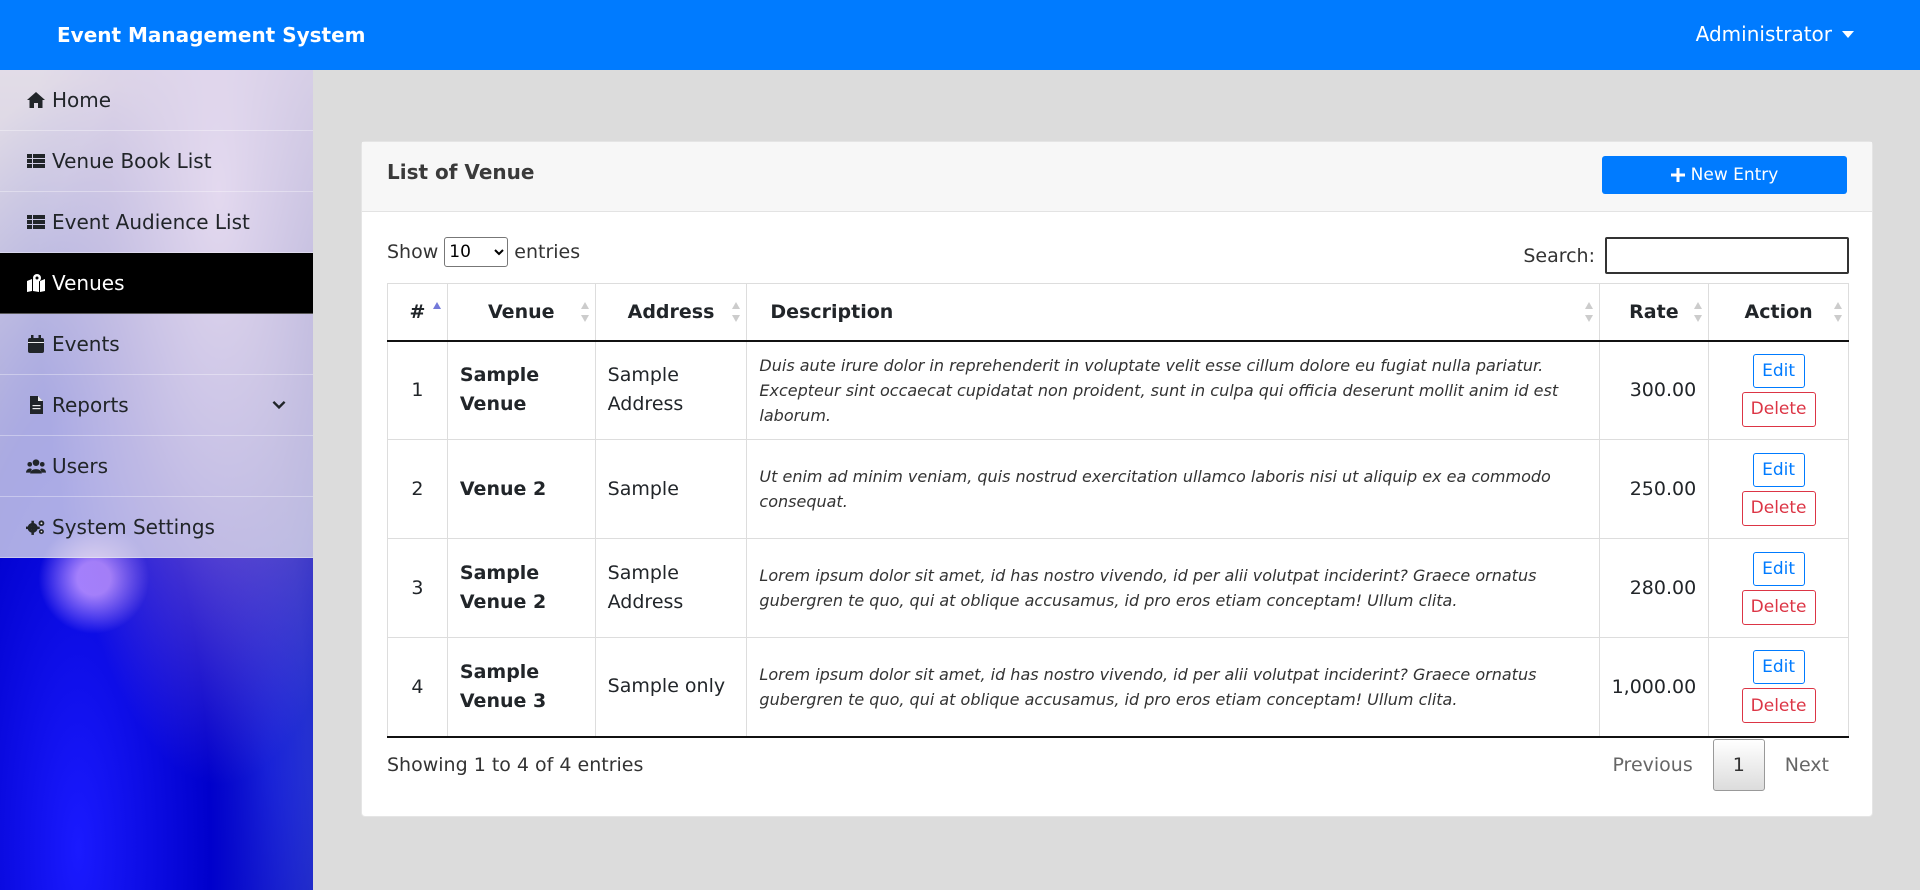 This screenshot has width=1920, height=890. Describe the element at coordinates (832, 311) in the screenshot. I see `header-label: Description` at that location.